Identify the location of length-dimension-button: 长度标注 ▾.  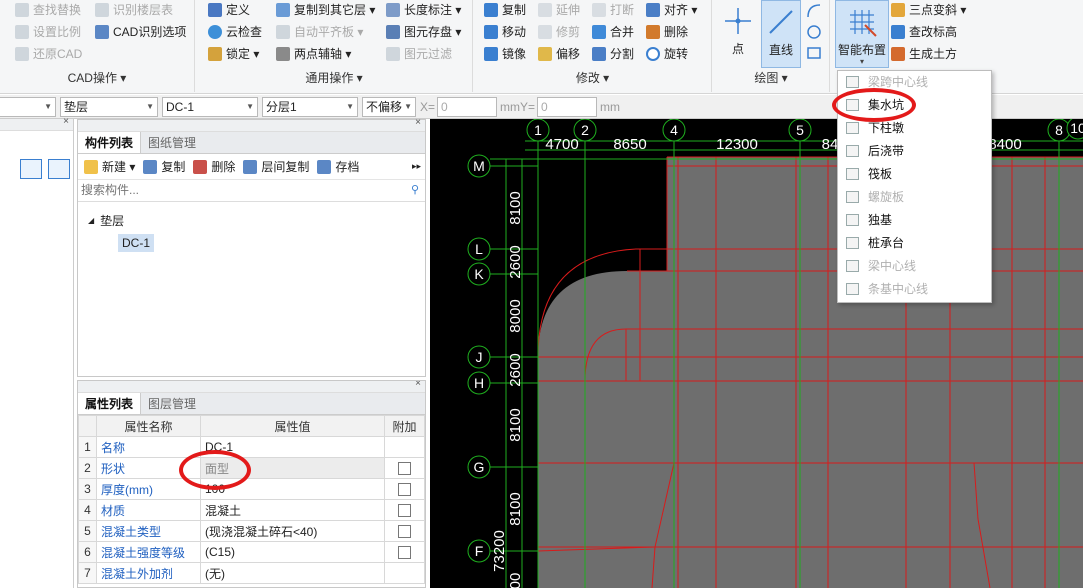
(423, 10).